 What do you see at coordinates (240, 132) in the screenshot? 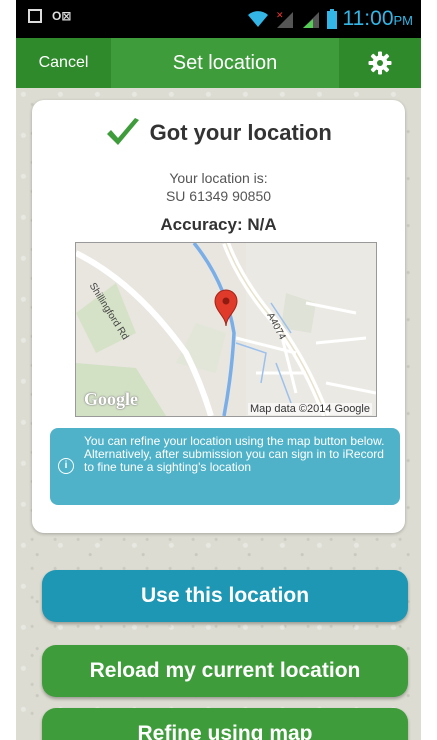
I see `status-heading: Got your location` at bounding box center [240, 132].